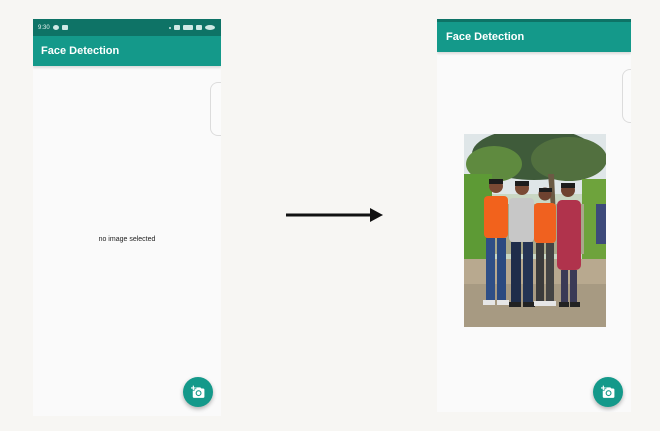 Image resolution: width=660 pixels, height=431 pixels. What do you see at coordinates (334, 215) in the screenshot?
I see `transition-arrow-icon` at bounding box center [334, 215].